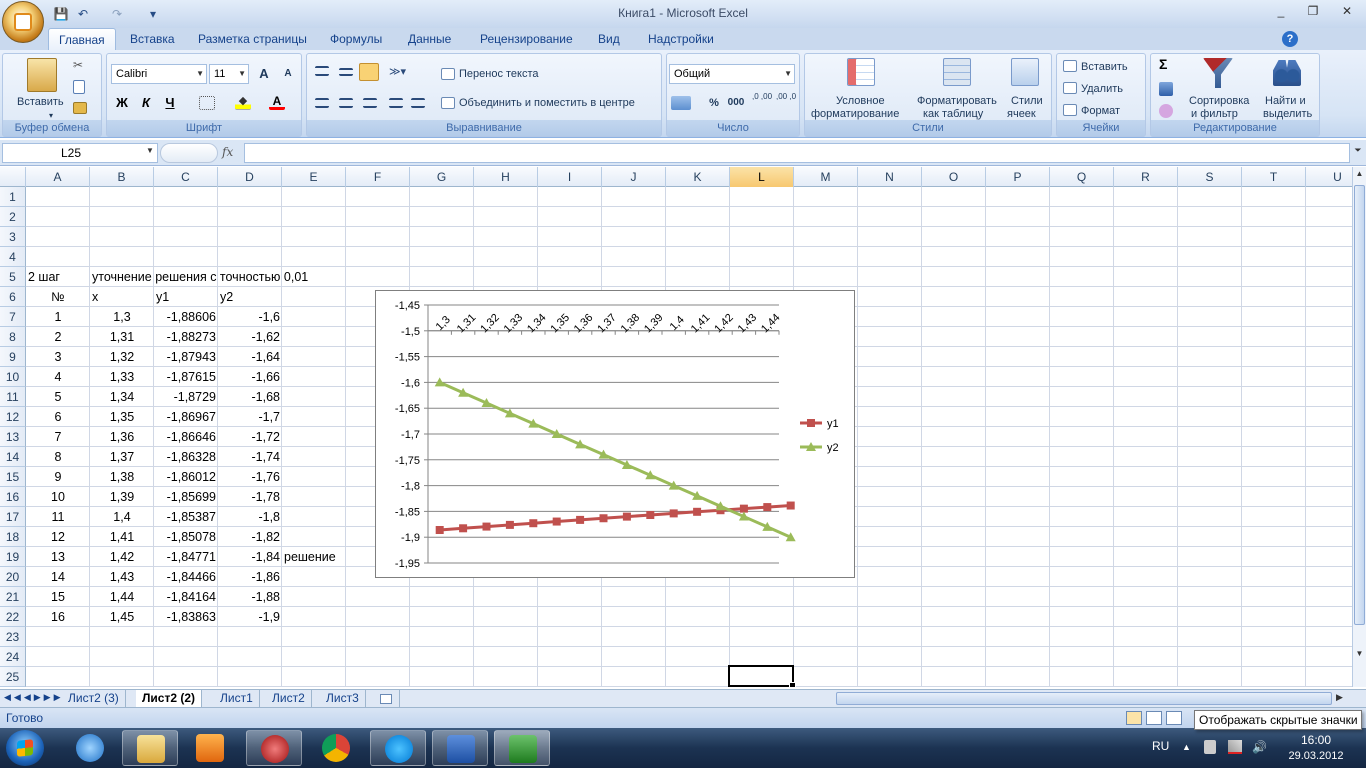 This screenshot has height=768, width=1366. What do you see at coordinates (122, 457) in the screenshot?
I see `table-cell-x: 1,37` at bounding box center [122, 457].